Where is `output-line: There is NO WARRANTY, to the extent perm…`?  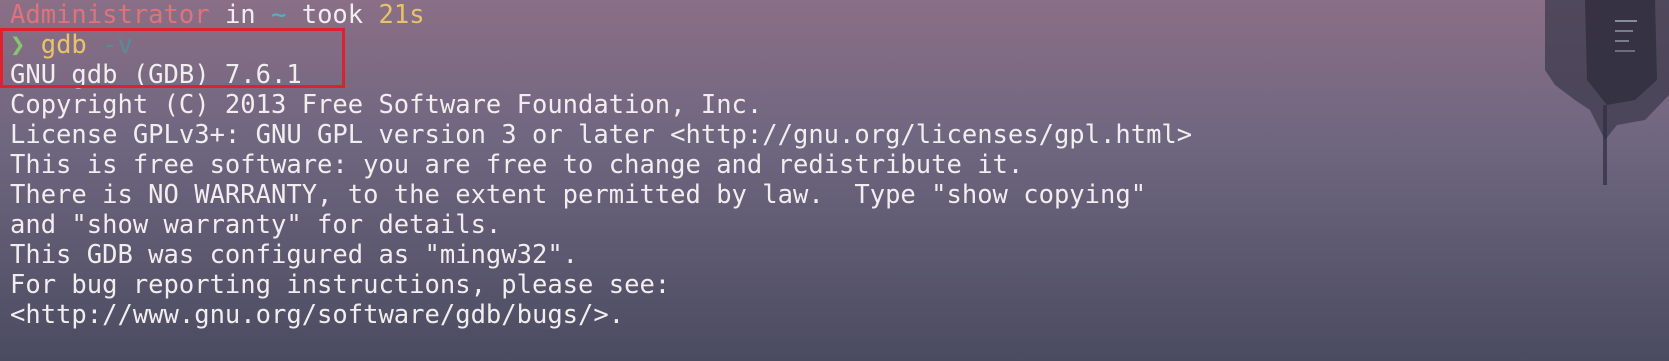
output-line: There is NO WARRANTY, to the extent perm… is located at coordinates (578, 195).